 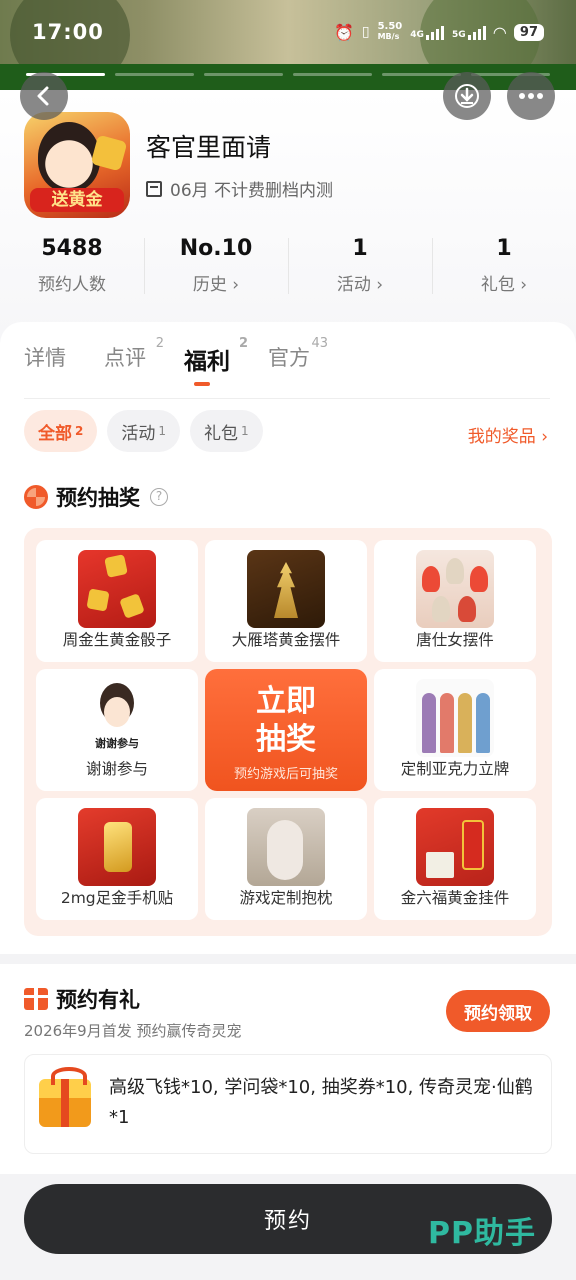 I want to click on lottery-icon, so click(x=36, y=497).